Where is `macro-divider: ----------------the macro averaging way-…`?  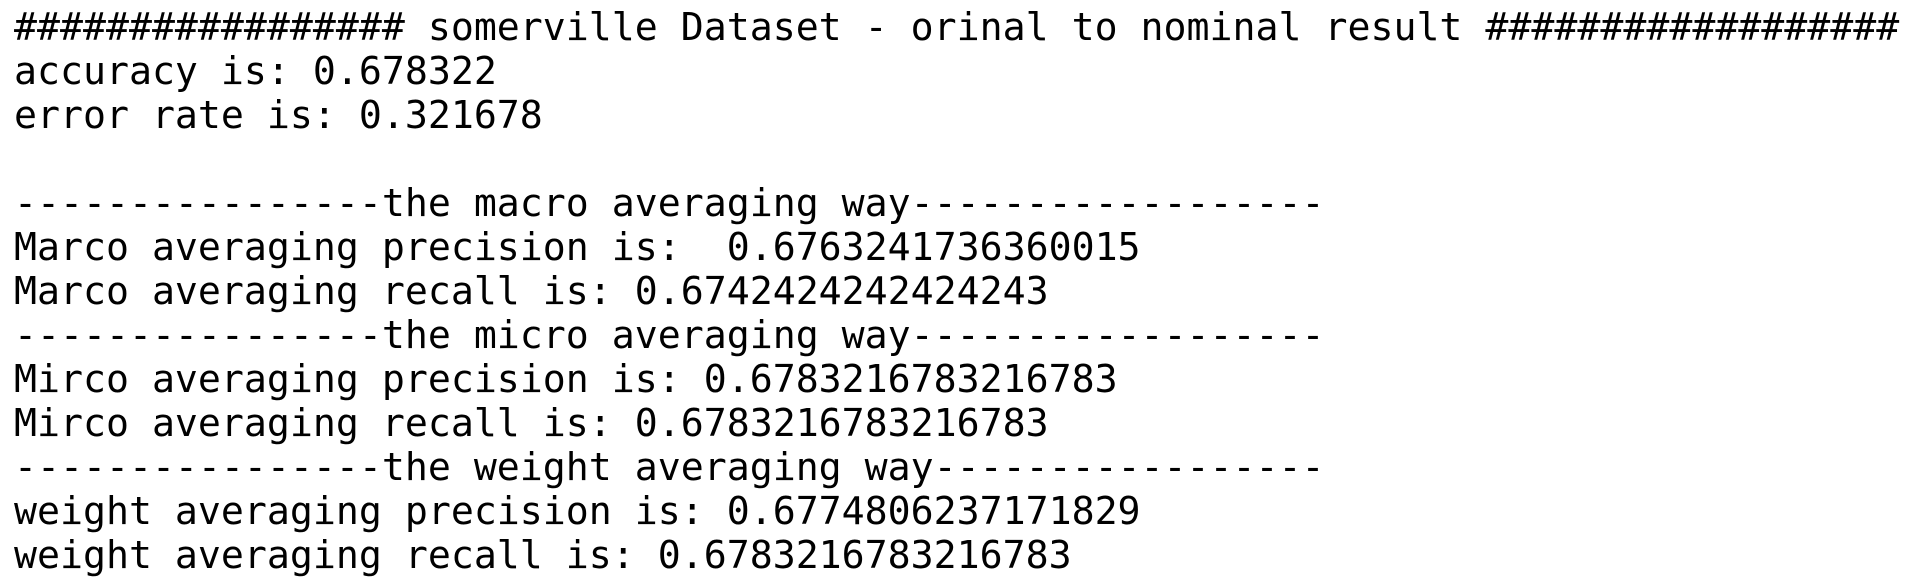
macro-divider: ----------------the macro averaging way-… is located at coordinates (669, 204).